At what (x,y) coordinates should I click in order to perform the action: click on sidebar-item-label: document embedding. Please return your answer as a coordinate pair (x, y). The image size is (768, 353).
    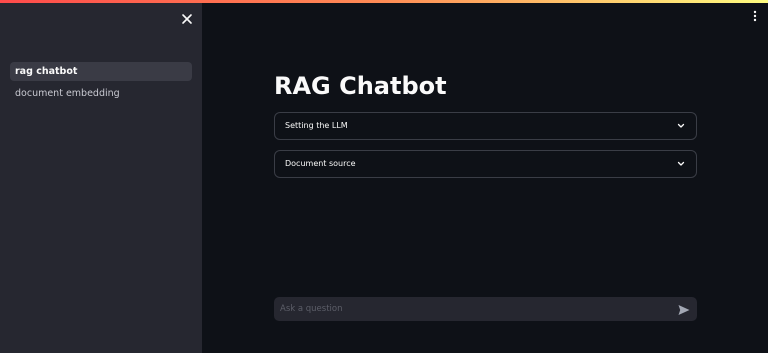
    Looking at the image, I should click on (67, 93).